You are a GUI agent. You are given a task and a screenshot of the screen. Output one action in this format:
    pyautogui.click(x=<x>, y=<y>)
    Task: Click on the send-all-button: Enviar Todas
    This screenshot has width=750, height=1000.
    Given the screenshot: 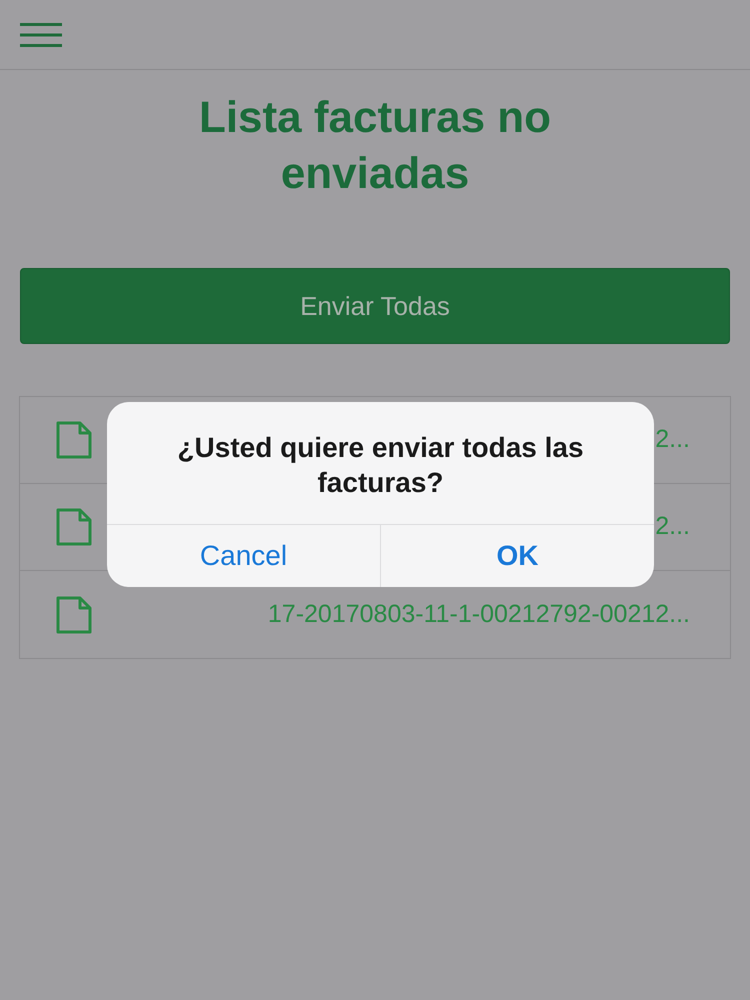 What is the action you would take?
    pyautogui.click(x=375, y=306)
    